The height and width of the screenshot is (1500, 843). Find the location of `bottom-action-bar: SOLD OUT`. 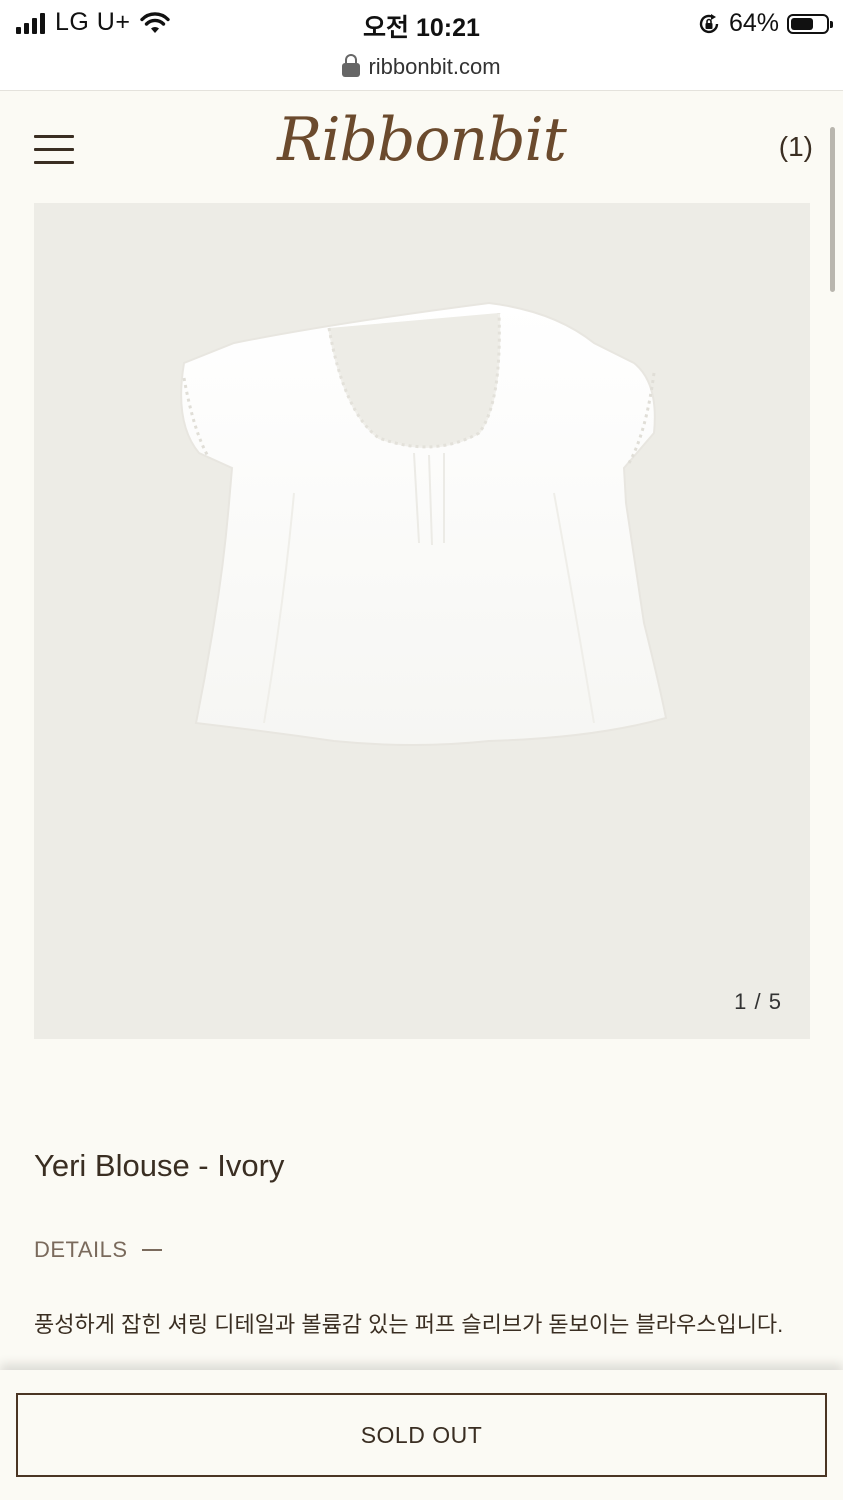

bottom-action-bar: SOLD OUT is located at coordinates (421, 1435).